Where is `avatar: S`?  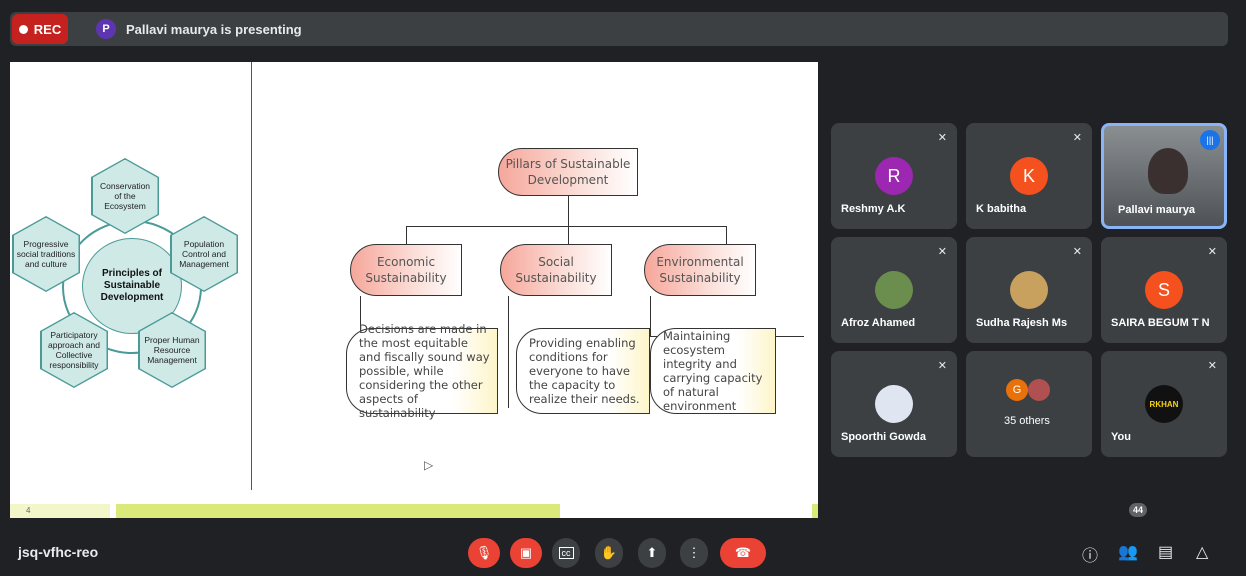 avatar: S is located at coordinates (1164, 290).